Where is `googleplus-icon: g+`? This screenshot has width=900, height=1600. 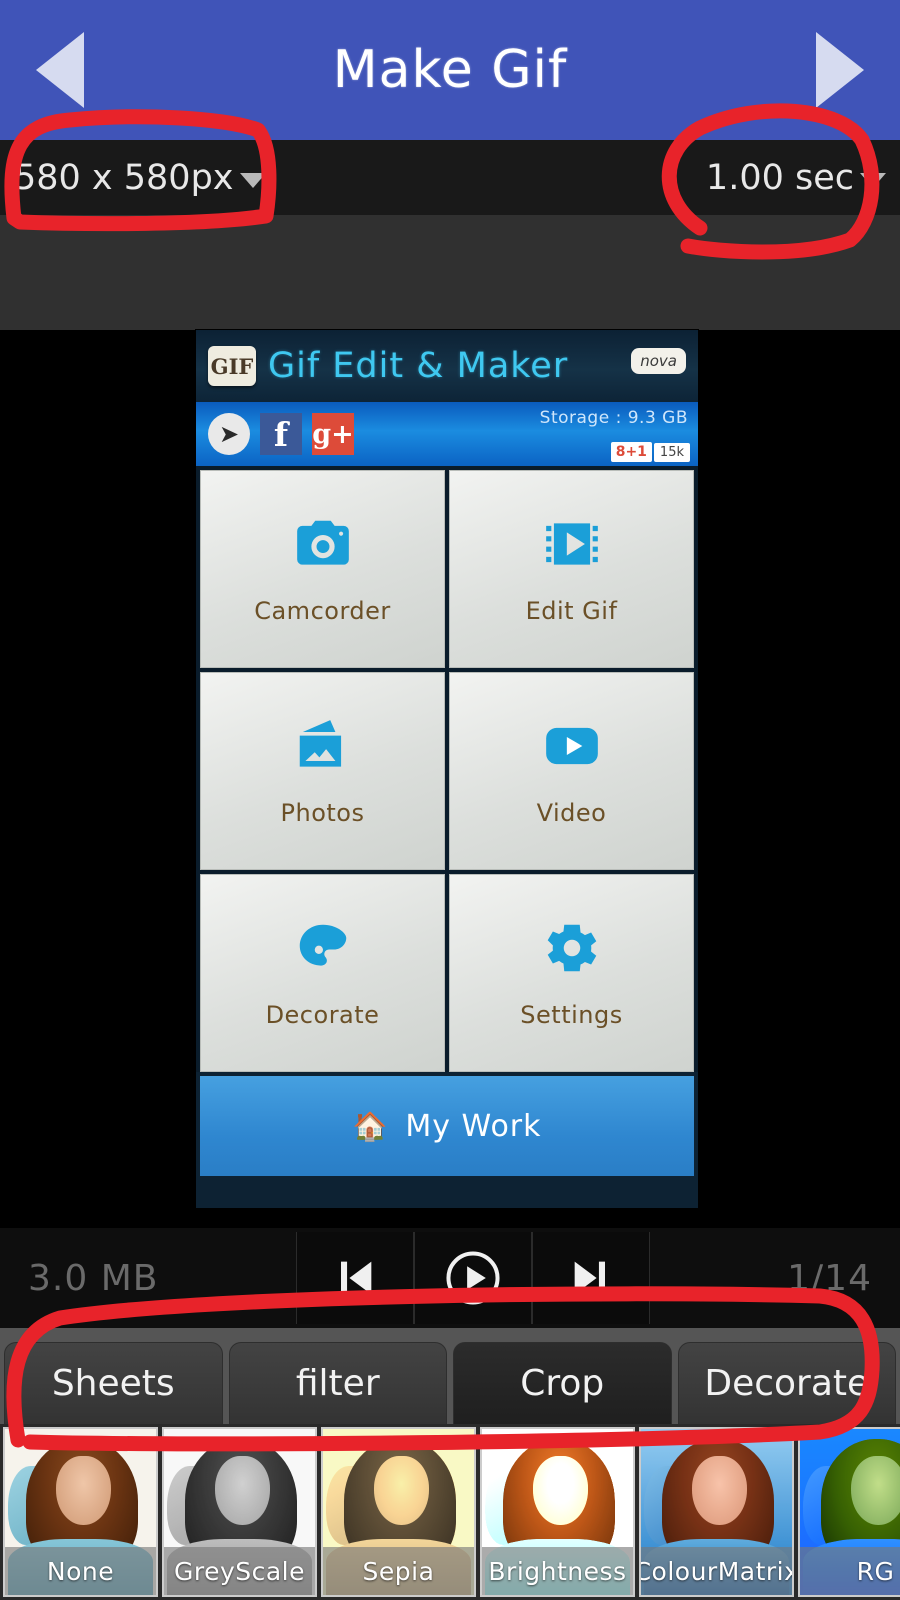
googleplus-icon: g+ is located at coordinates (333, 434).